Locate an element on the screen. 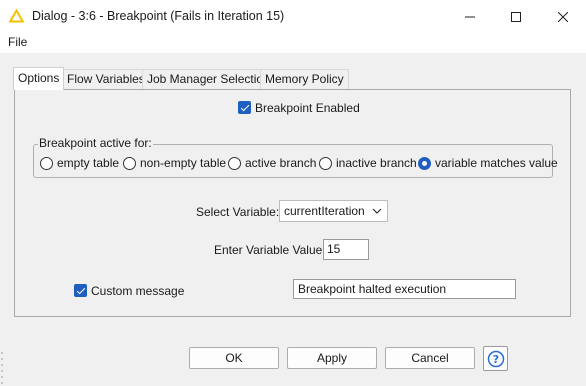 This screenshot has width=586, height=386. custom-message-label: Custom message is located at coordinates (138, 290).